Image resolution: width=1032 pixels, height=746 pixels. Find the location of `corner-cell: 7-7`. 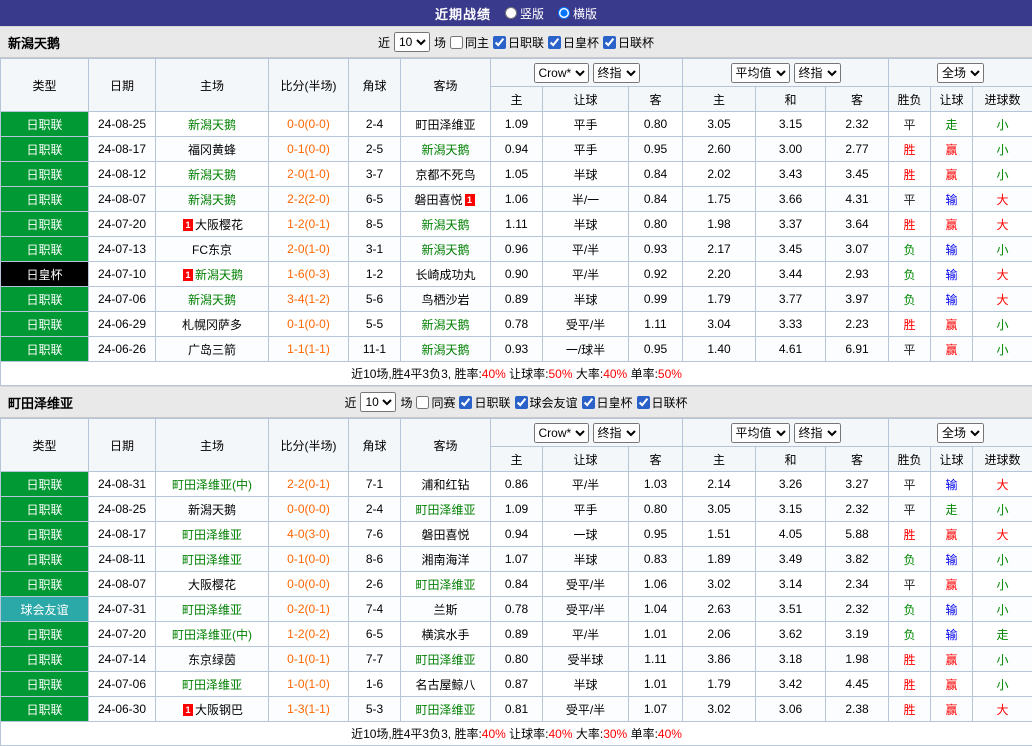

corner-cell: 7-7 is located at coordinates (375, 659).